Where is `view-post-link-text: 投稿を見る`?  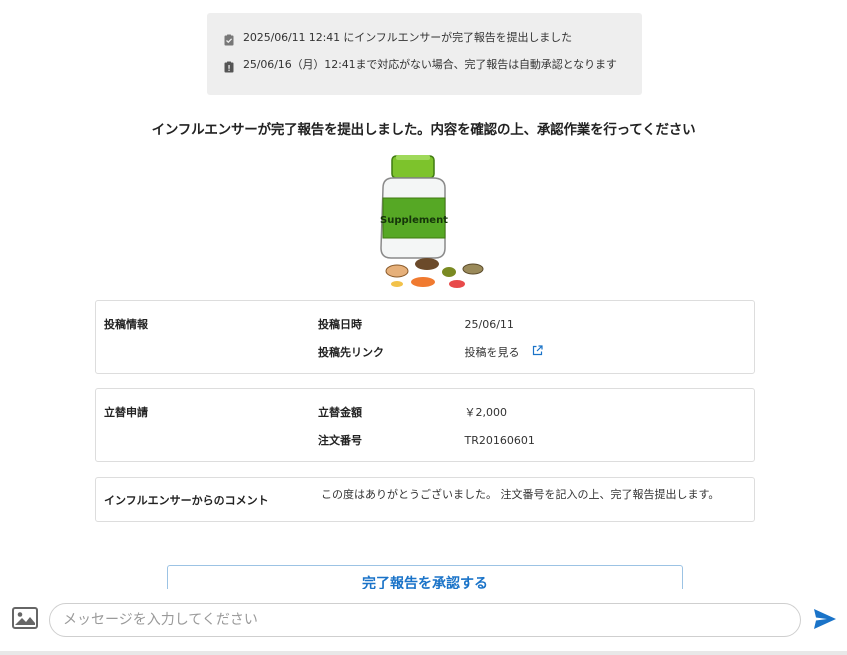
view-post-link-text: 投稿を見る is located at coordinates (492, 352).